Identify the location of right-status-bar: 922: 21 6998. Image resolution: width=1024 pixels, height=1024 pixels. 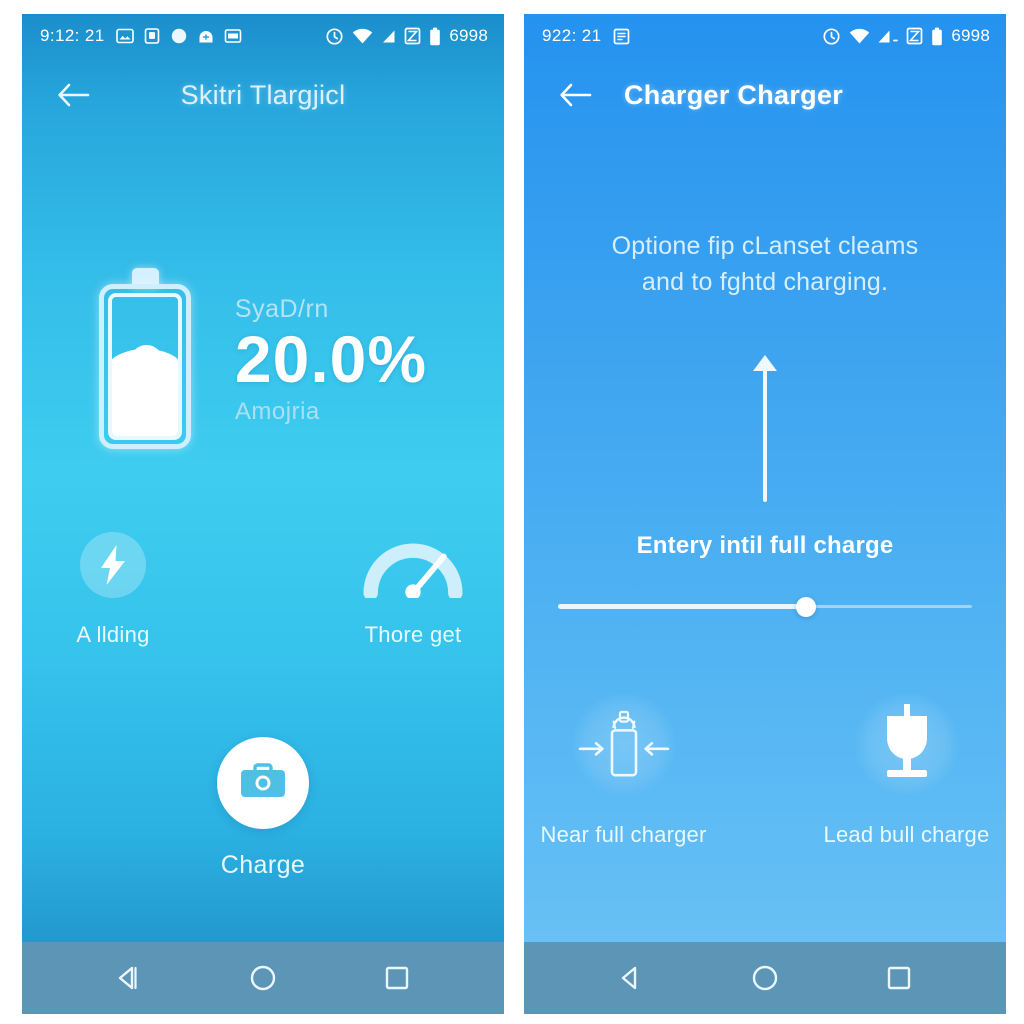
(765, 36).